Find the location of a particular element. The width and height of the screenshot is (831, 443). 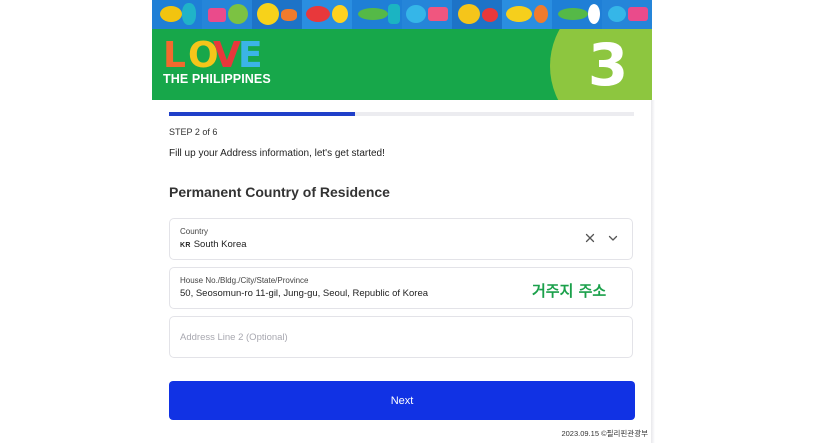

next-button: Next is located at coordinates (402, 400).